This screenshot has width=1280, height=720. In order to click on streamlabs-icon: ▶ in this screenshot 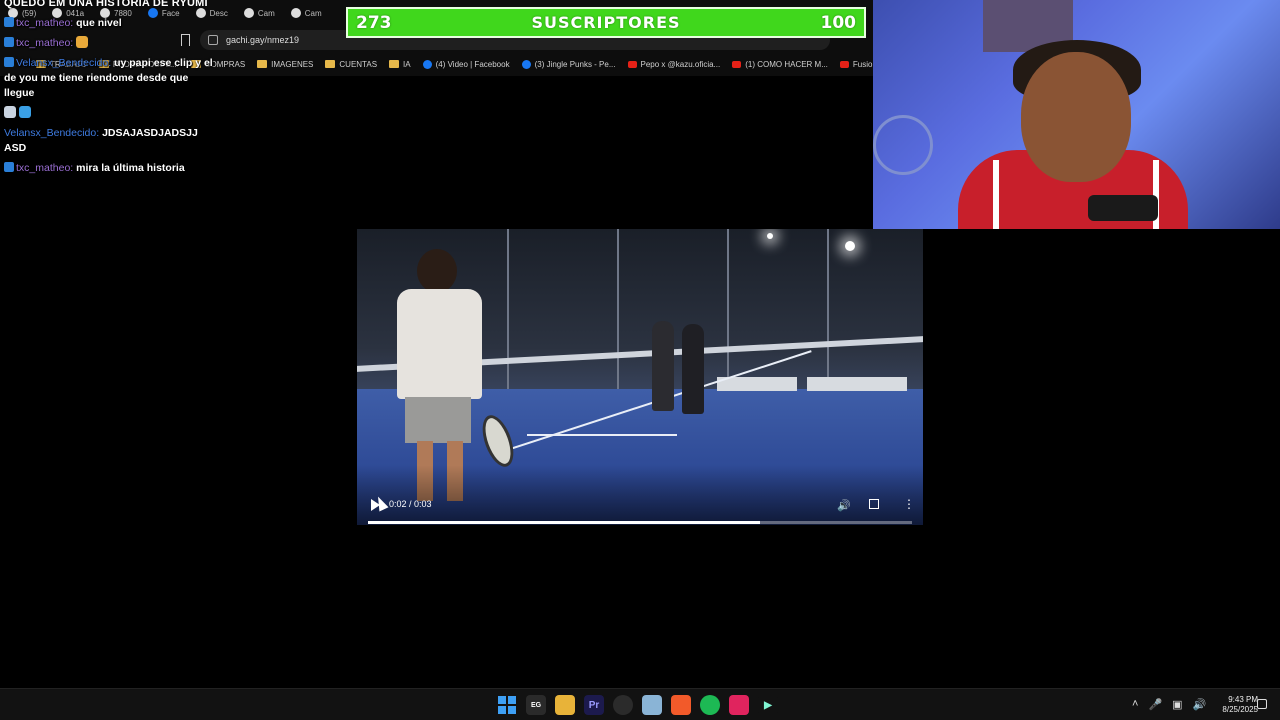, I will do `click(768, 705)`.